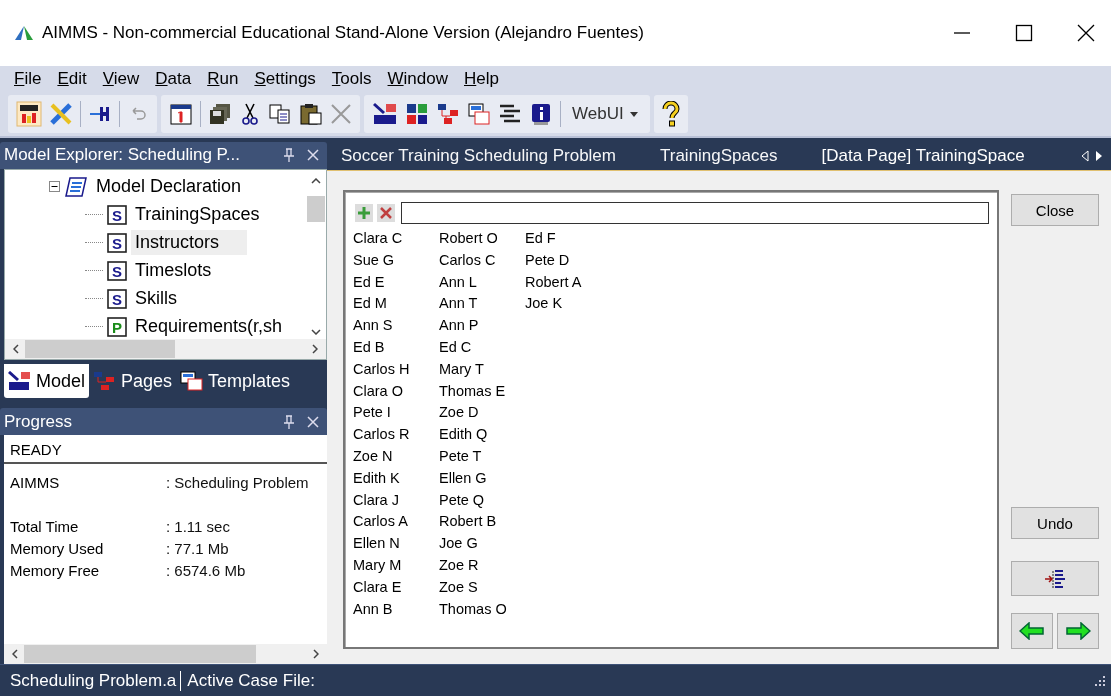 The image size is (1111, 696). I want to click on tree-item: Requirements(r,sh, so click(209, 327).